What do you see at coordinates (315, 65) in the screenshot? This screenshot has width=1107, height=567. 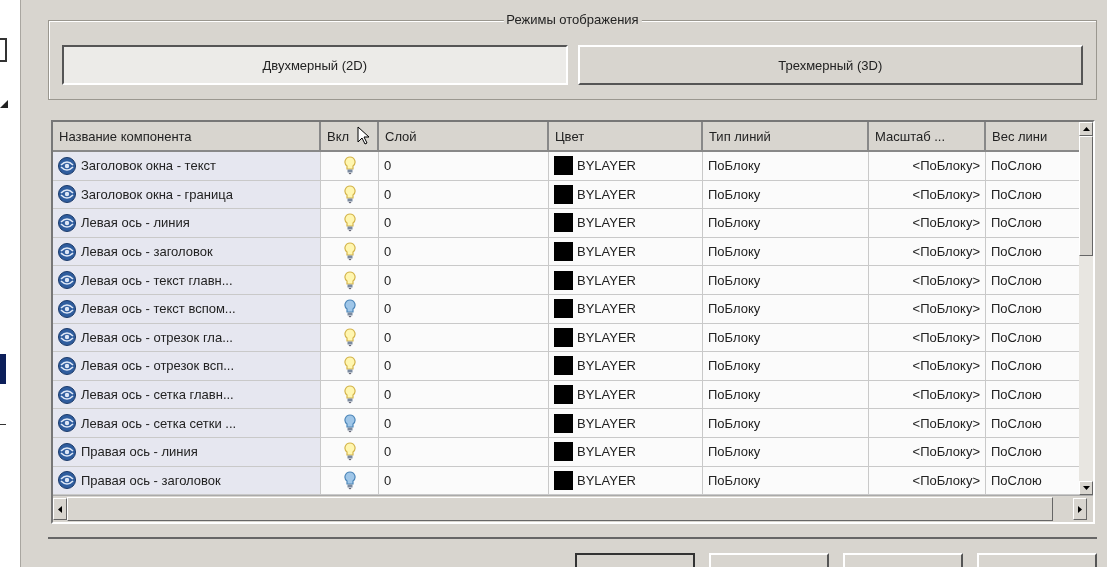 I see `mode-button: Двухмерный (2D)` at bounding box center [315, 65].